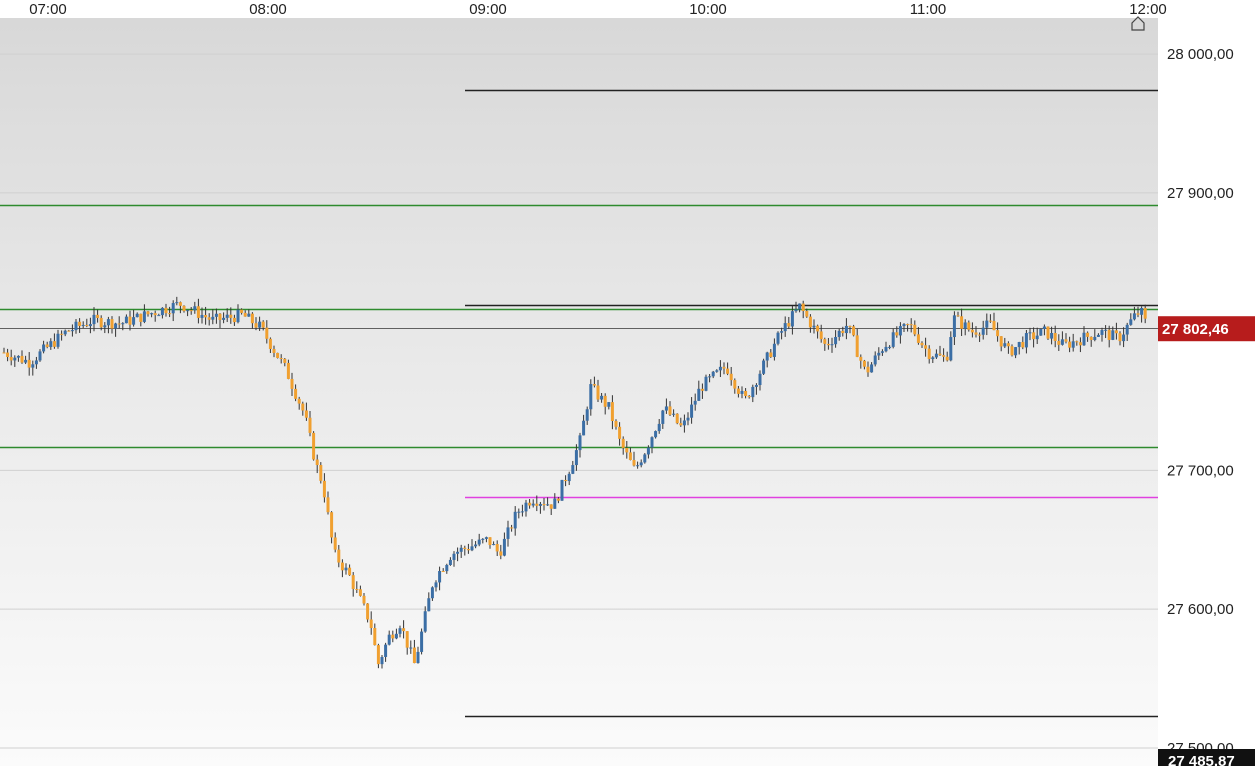 The width and height of the screenshot is (1255, 766). What do you see at coordinates (1201, 759) in the screenshot?
I see `low-price-label: 27 485,87` at bounding box center [1201, 759].